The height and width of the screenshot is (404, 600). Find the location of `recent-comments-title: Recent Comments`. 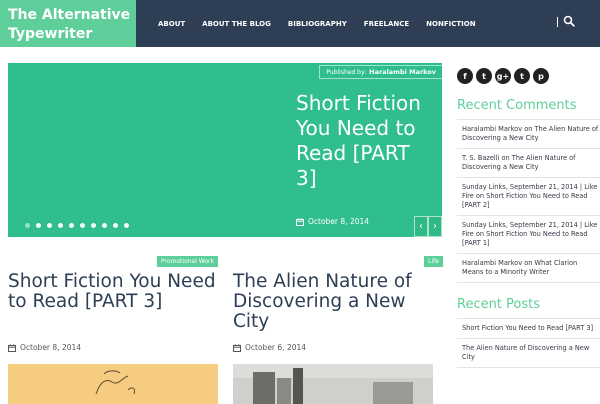

recent-comments-title: Recent Comments is located at coordinates (517, 105).